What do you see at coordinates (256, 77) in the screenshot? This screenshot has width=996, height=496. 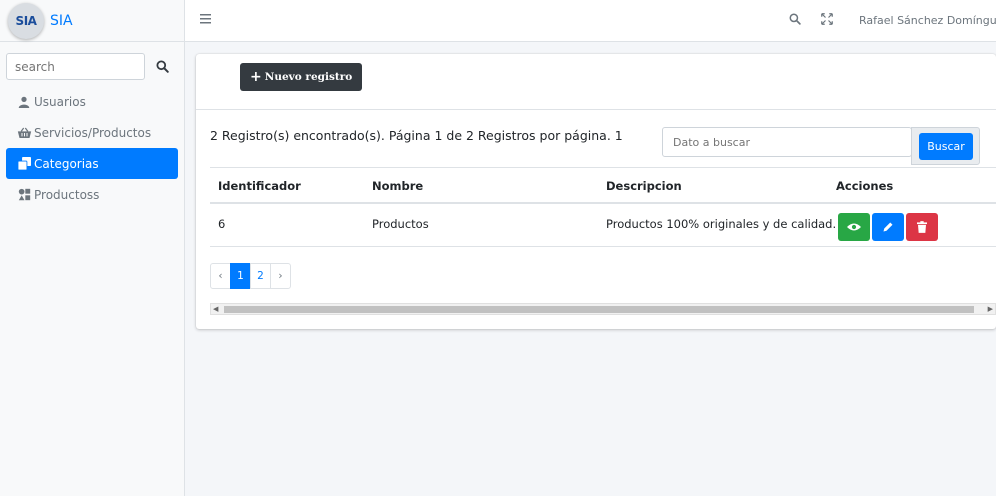 I see `plus-icon: +` at bounding box center [256, 77].